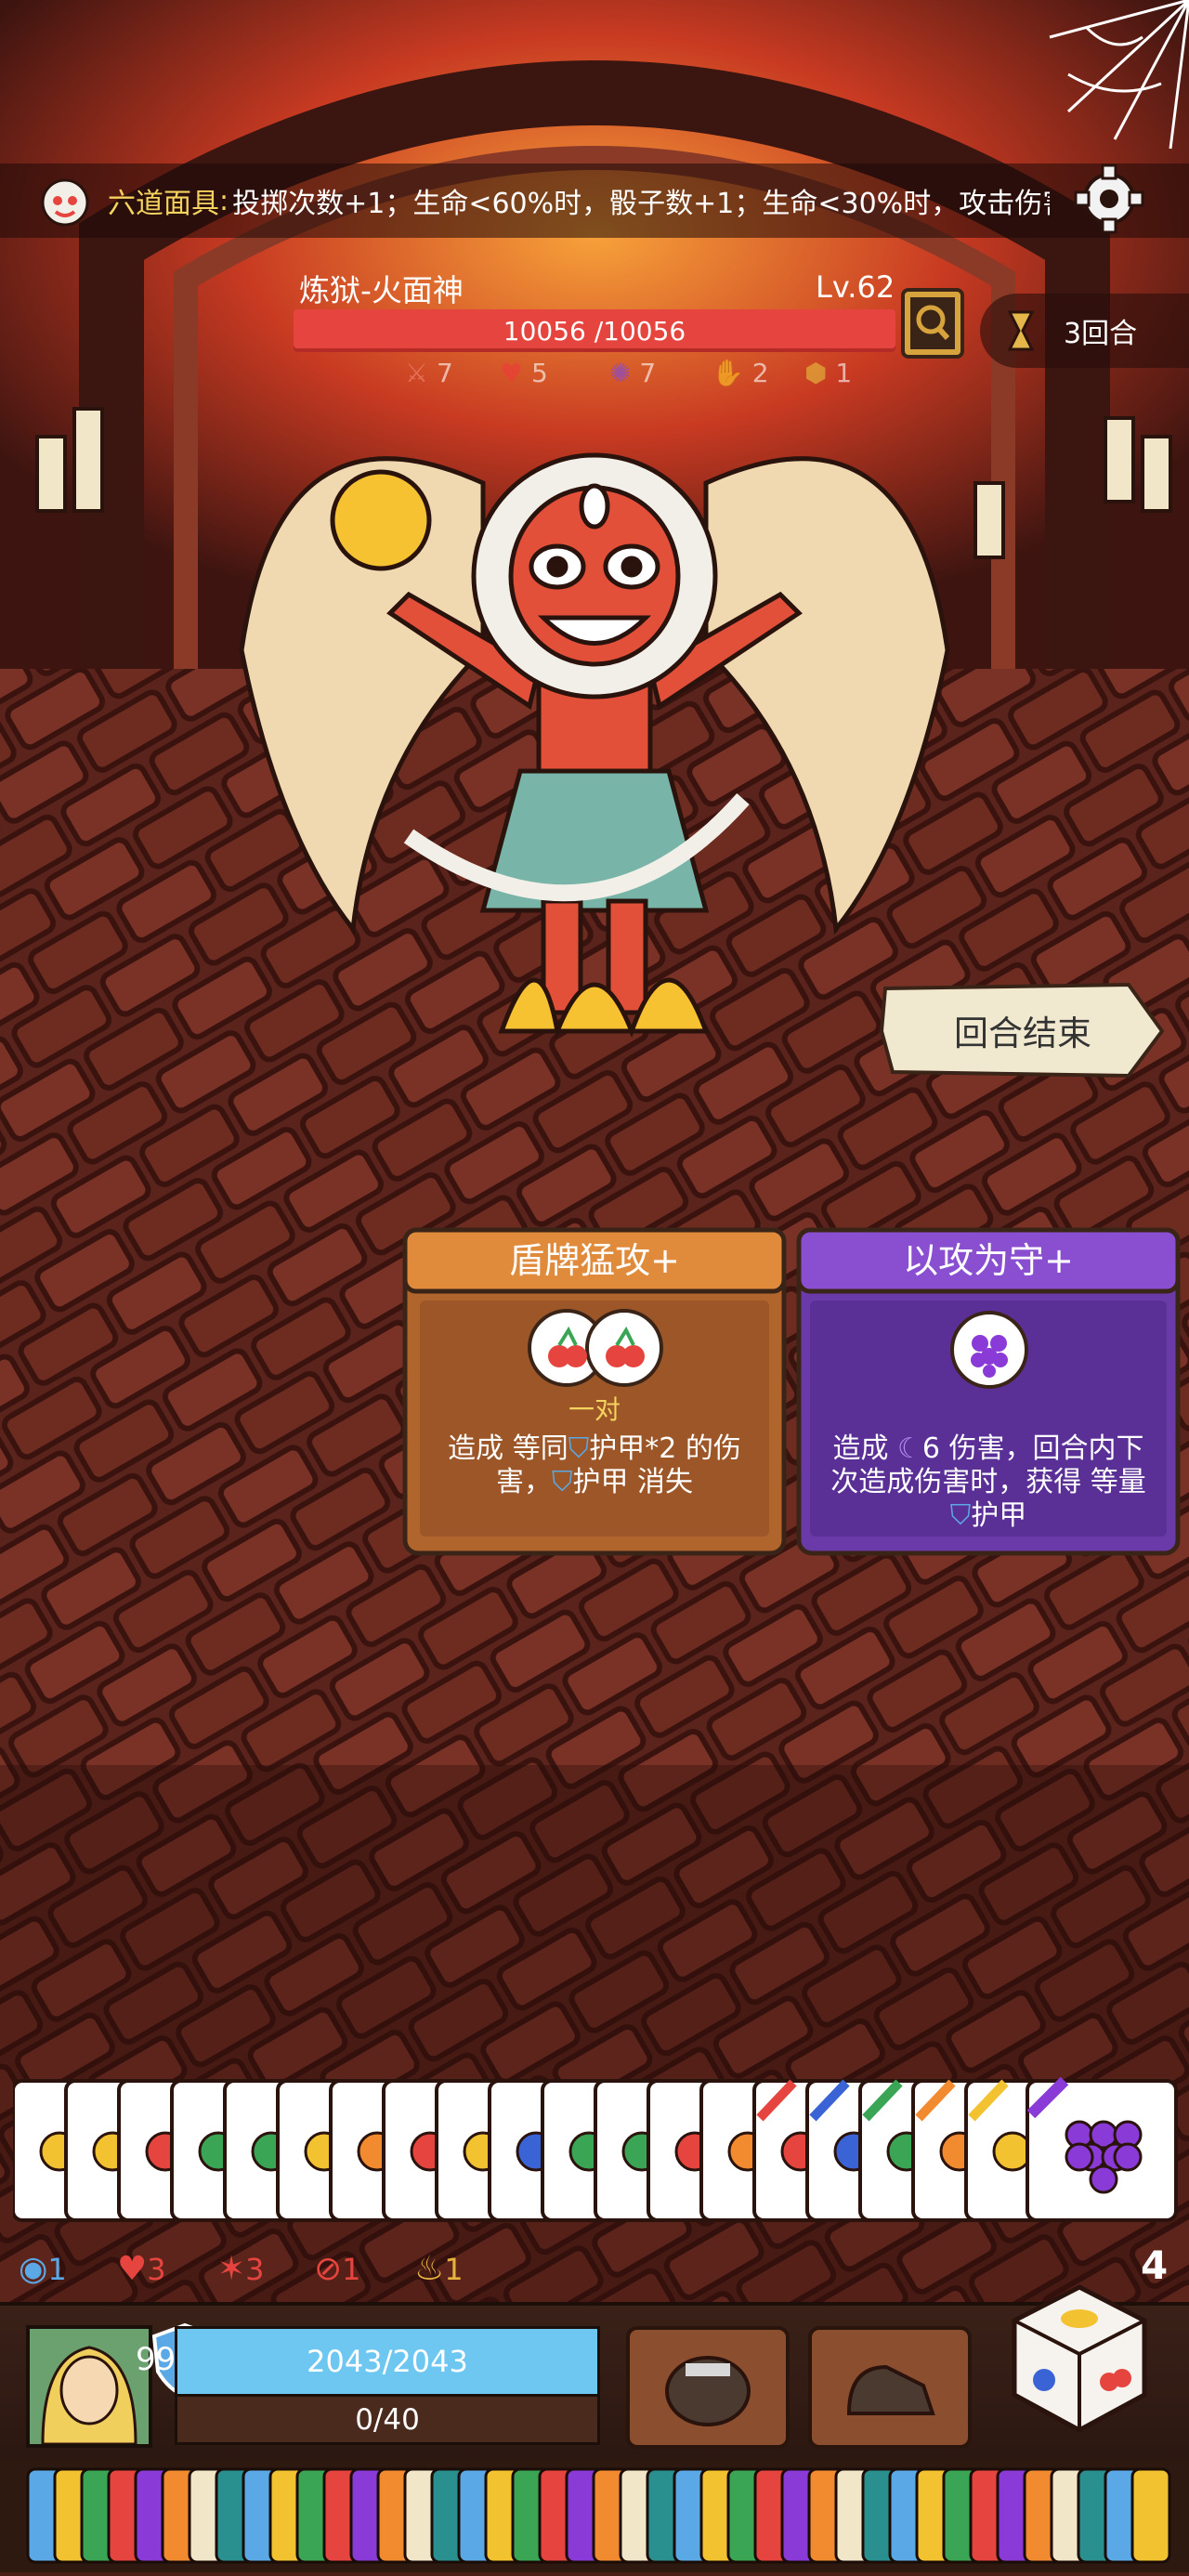  I want to click on boss-level: Lv.62, so click(856, 287).